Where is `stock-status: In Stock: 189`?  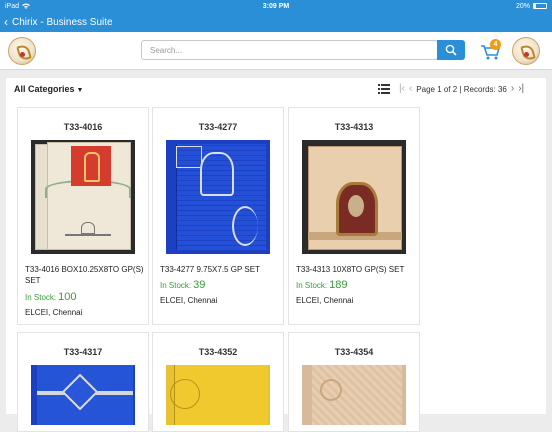
stock-status: In Stock: 189 is located at coordinates (321, 285).